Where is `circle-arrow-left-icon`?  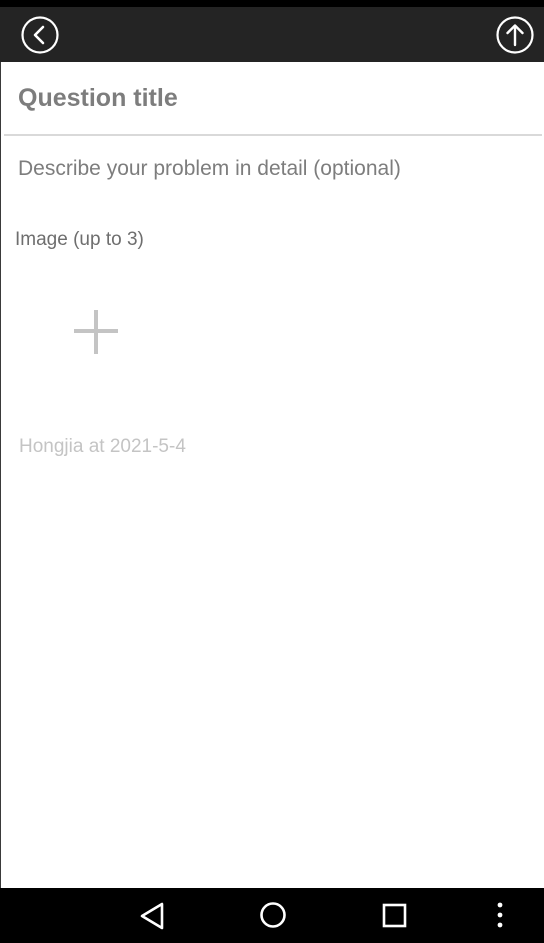 circle-arrow-left-icon is located at coordinates (40, 35).